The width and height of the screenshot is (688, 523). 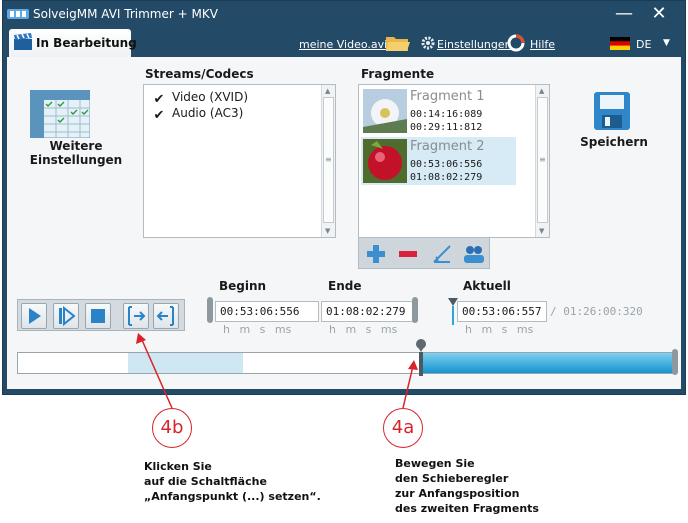 What do you see at coordinates (403, 428) in the screenshot?
I see `callout-4a: 4a` at bounding box center [403, 428].